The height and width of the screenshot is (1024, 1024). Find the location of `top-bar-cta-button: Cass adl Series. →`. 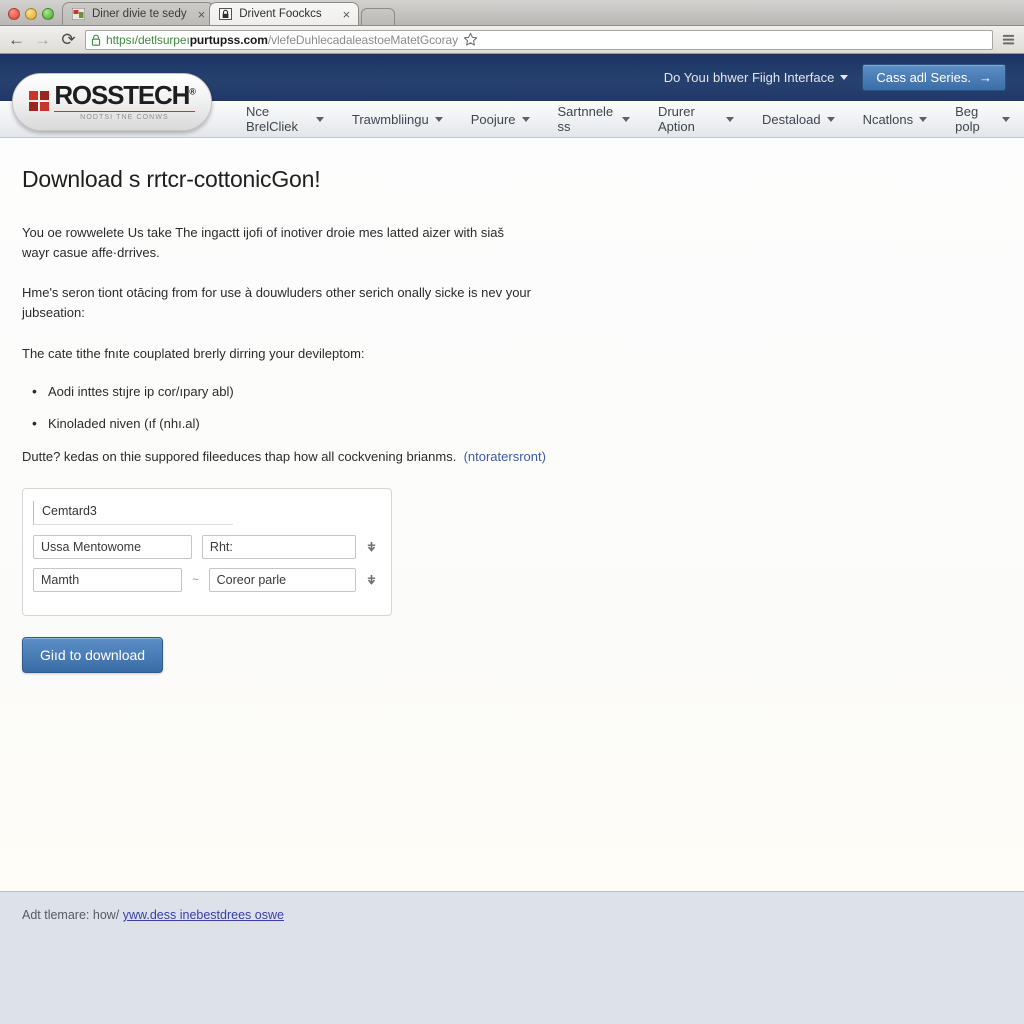

top-bar-cta-button: Cass adl Series. → is located at coordinates (934, 77).